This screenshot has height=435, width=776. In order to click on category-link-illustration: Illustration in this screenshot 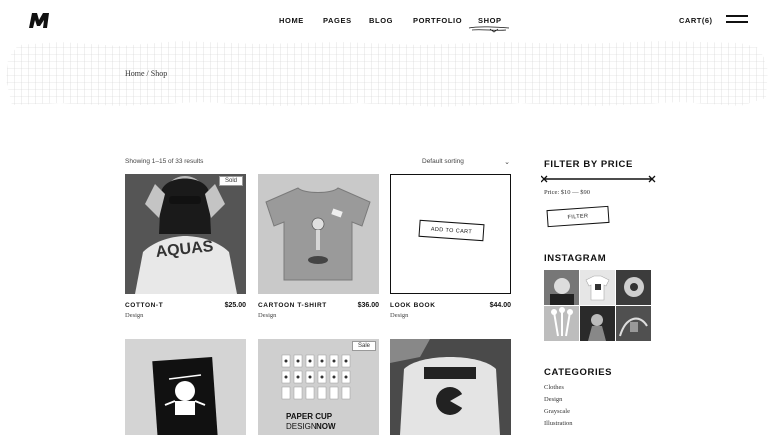, I will do `click(558, 423)`.